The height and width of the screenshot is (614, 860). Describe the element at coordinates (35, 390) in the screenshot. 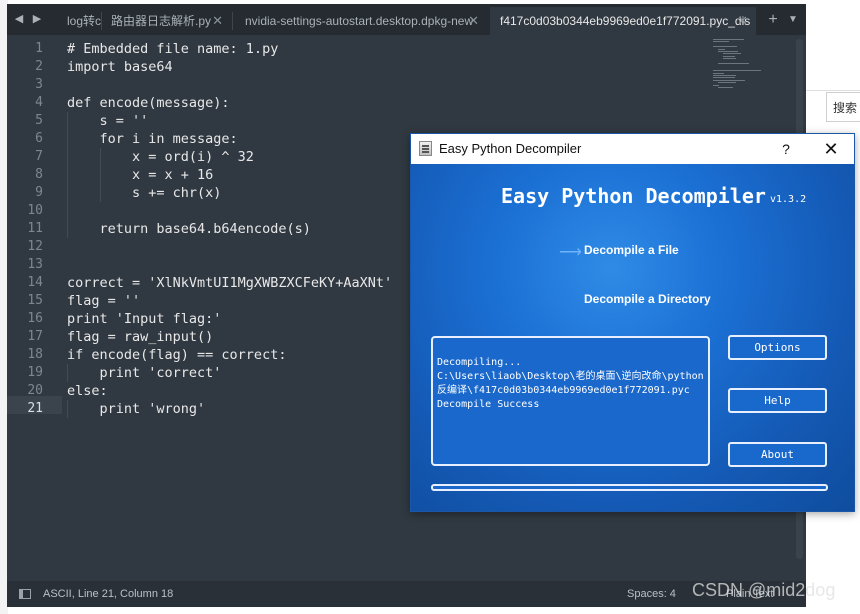

I see `line-number: 20` at that location.